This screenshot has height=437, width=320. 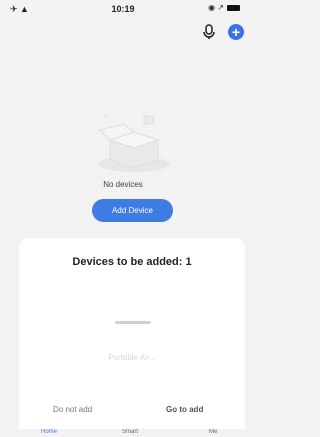 I want to click on status-bar: ✈ ▲ 10:19 ◉ ↗, so click(x=123, y=9).